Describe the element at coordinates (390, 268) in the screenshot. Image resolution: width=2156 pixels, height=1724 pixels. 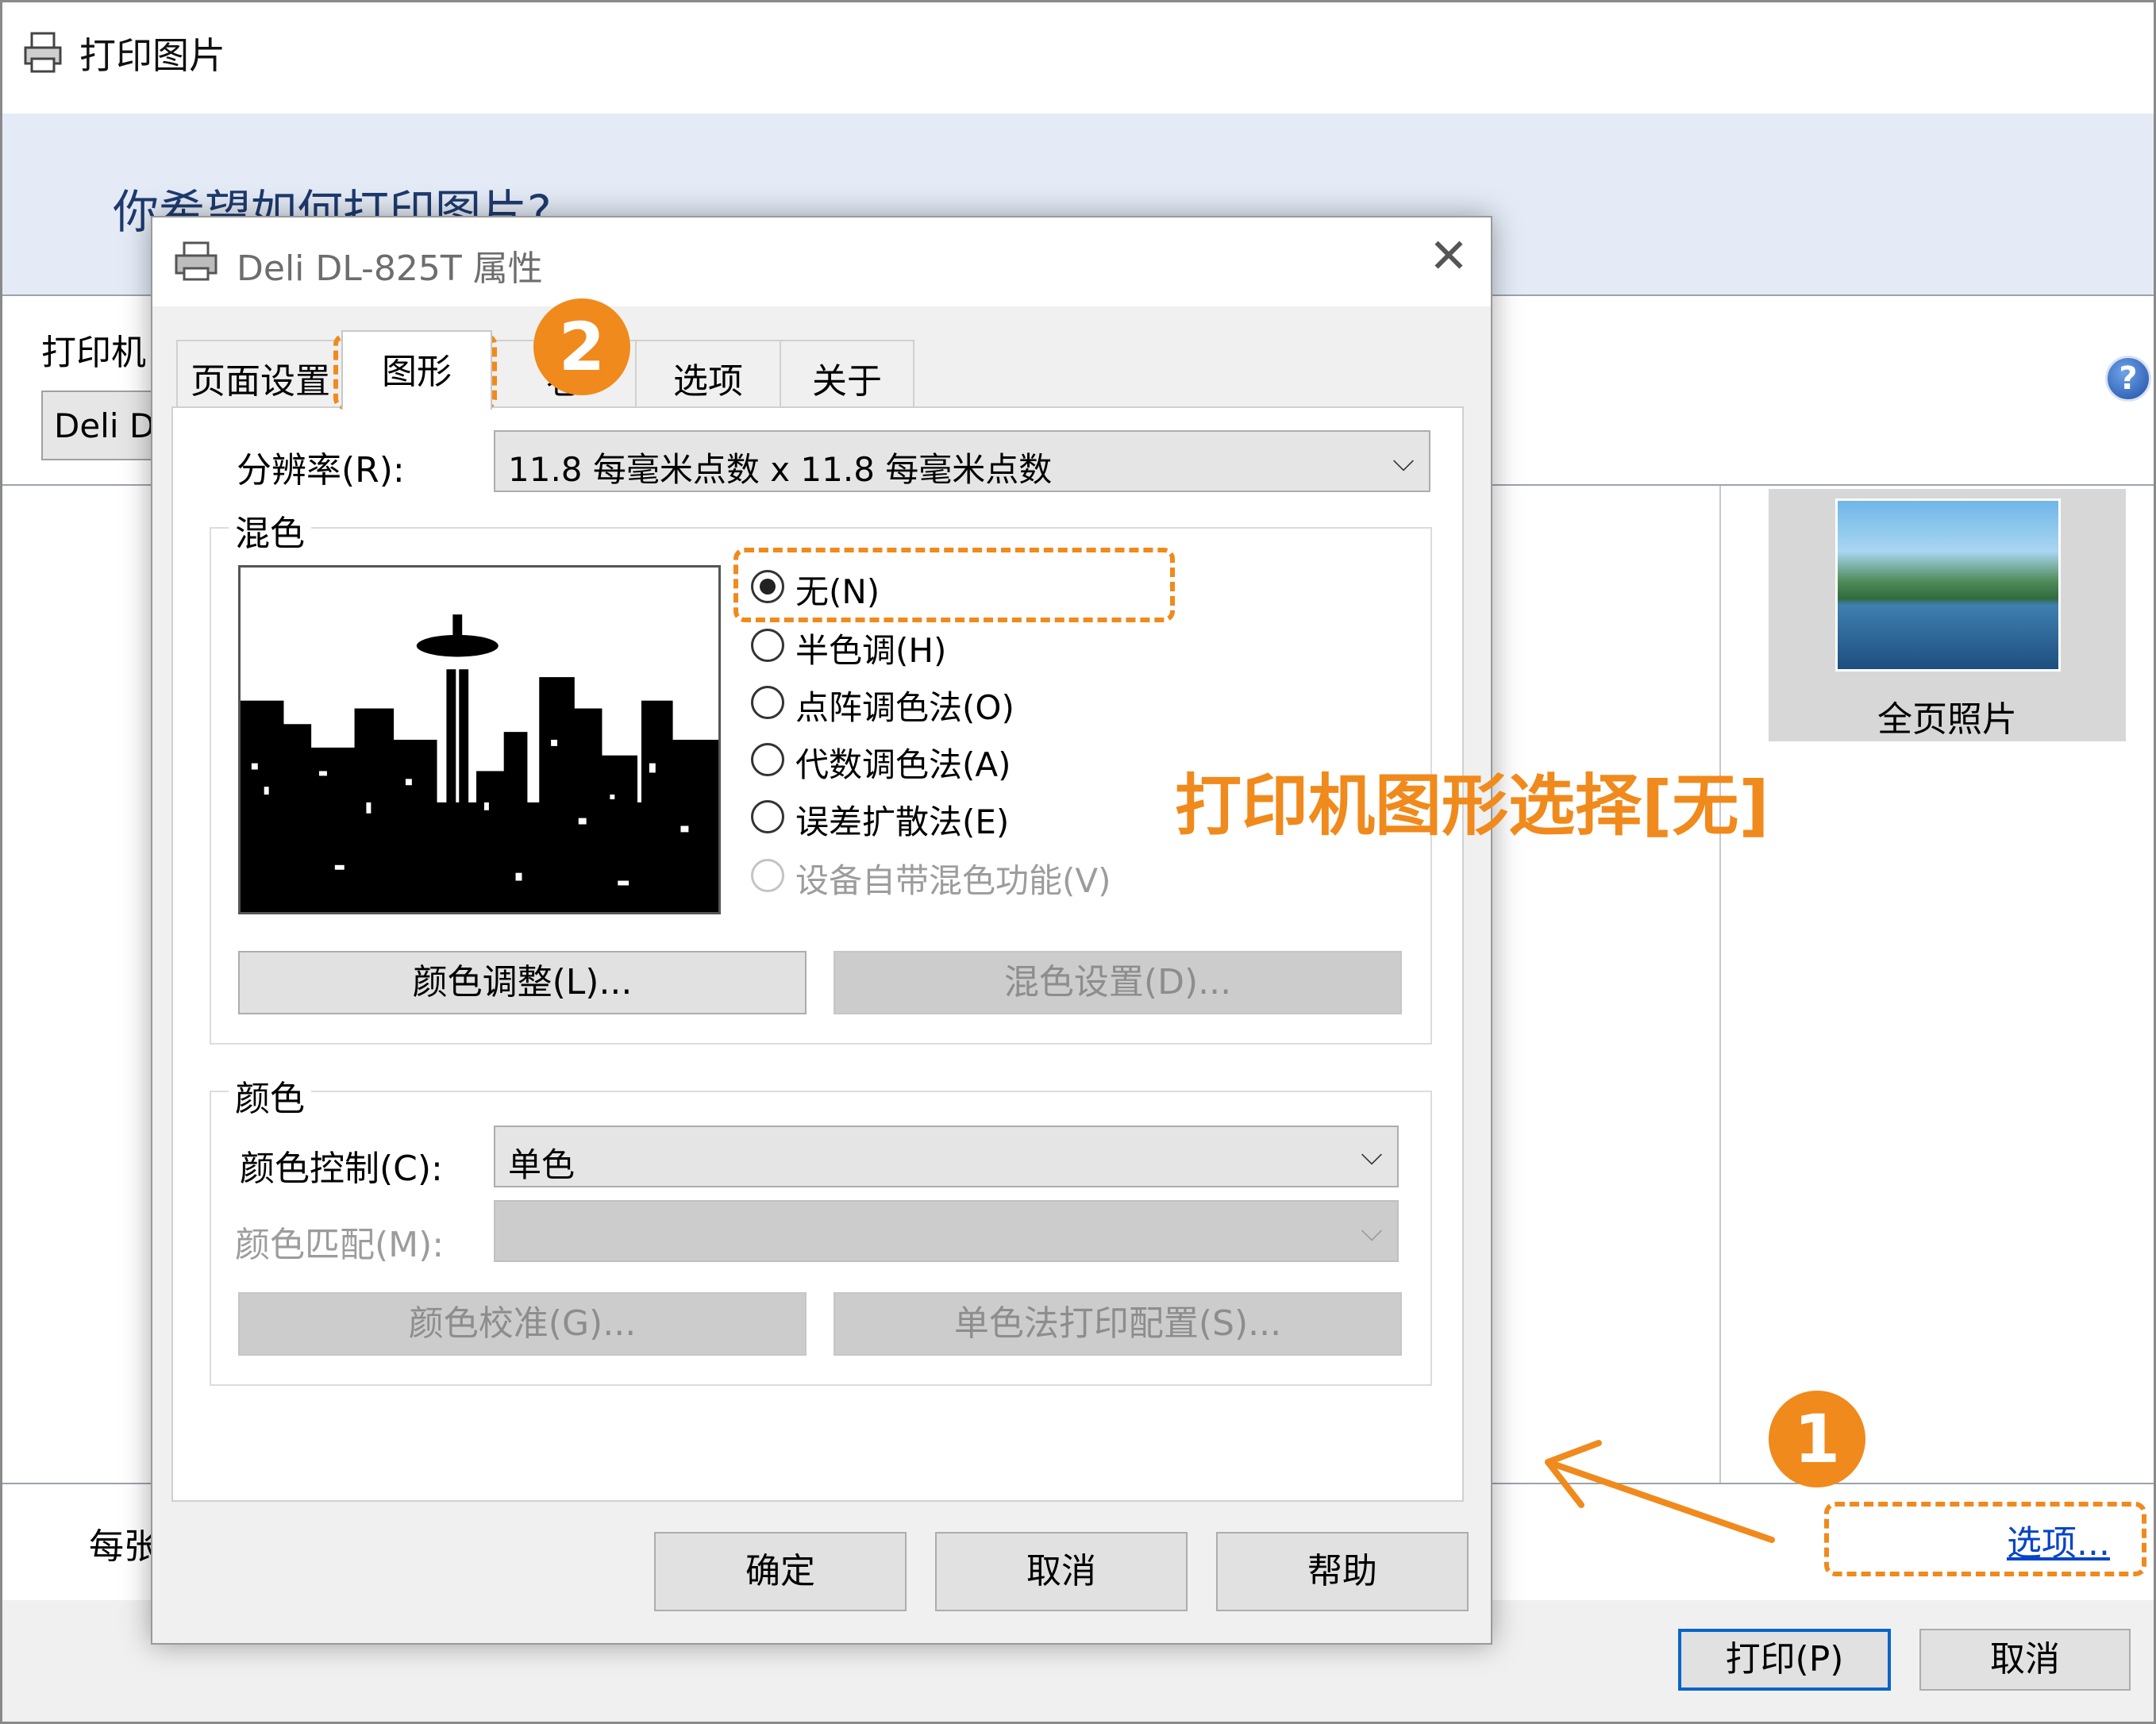
I see `dialog-title: Deli DL-825T 属性` at that location.